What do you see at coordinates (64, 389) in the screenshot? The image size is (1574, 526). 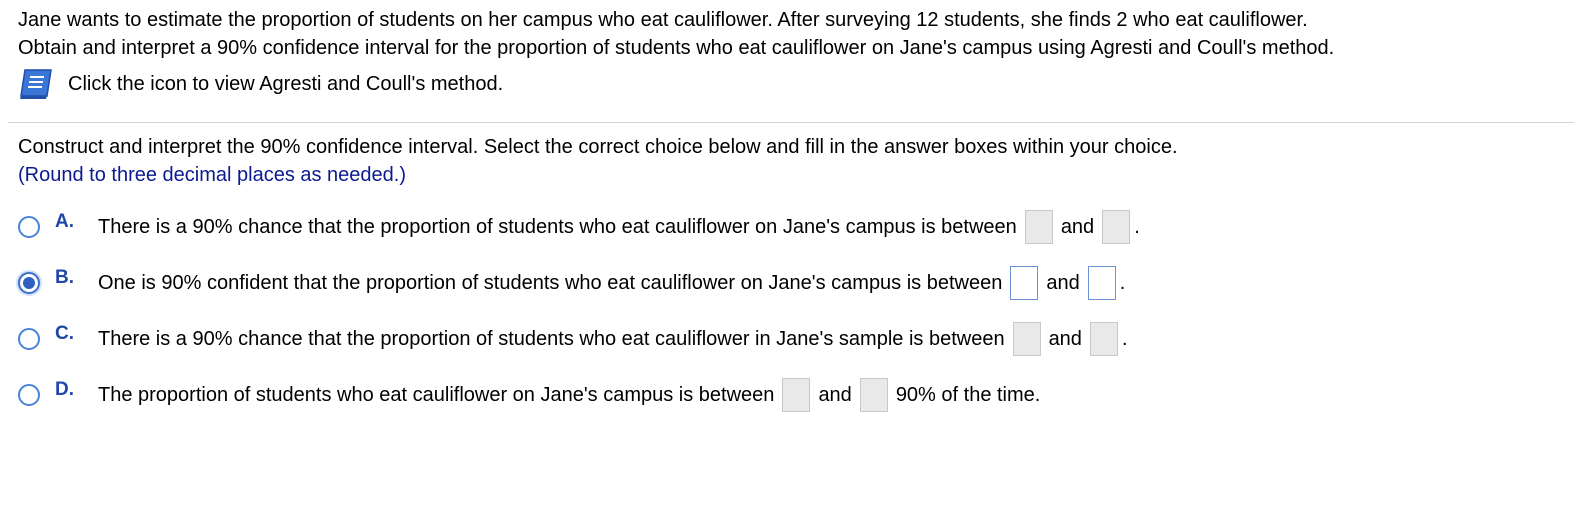 I see `choice-d-letter: D.` at bounding box center [64, 389].